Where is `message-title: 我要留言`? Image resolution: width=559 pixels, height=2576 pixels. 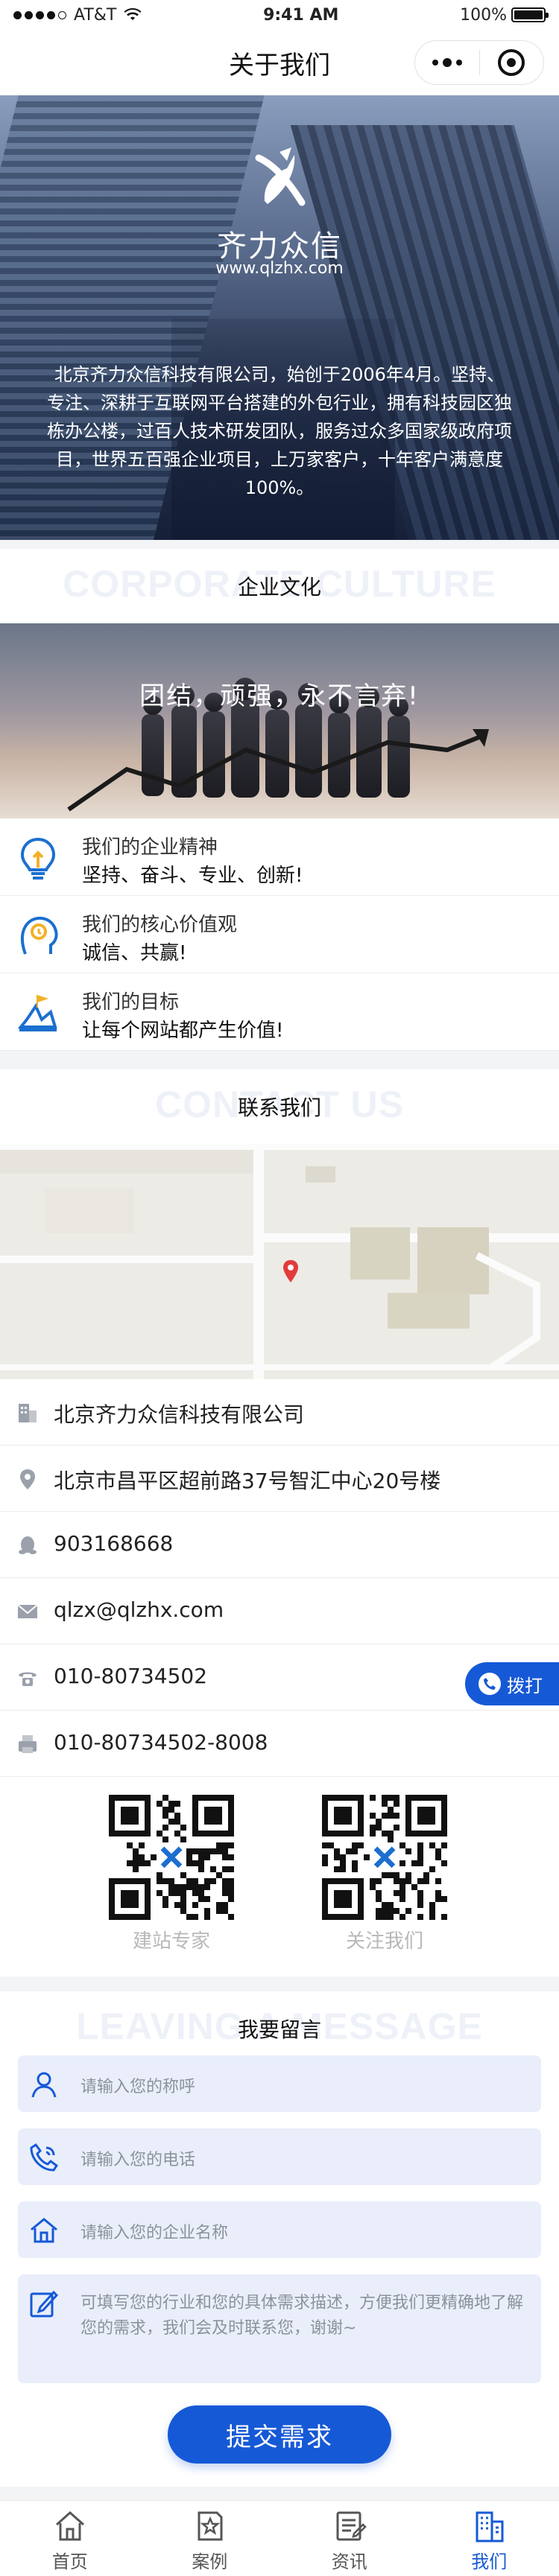
message-title: 我要留言 is located at coordinates (279, 2029).